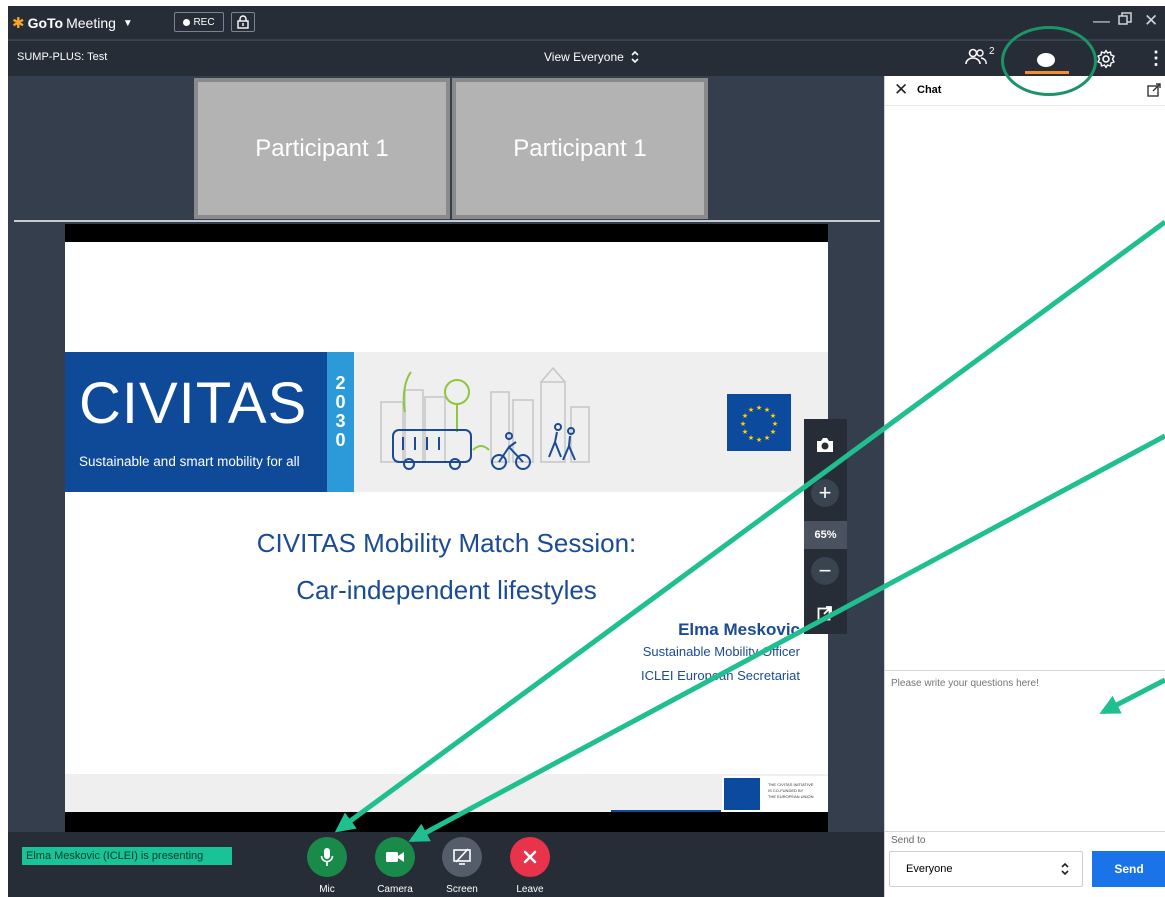  What do you see at coordinates (1125, 21) in the screenshot?
I see `restore-icon` at bounding box center [1125, 21].